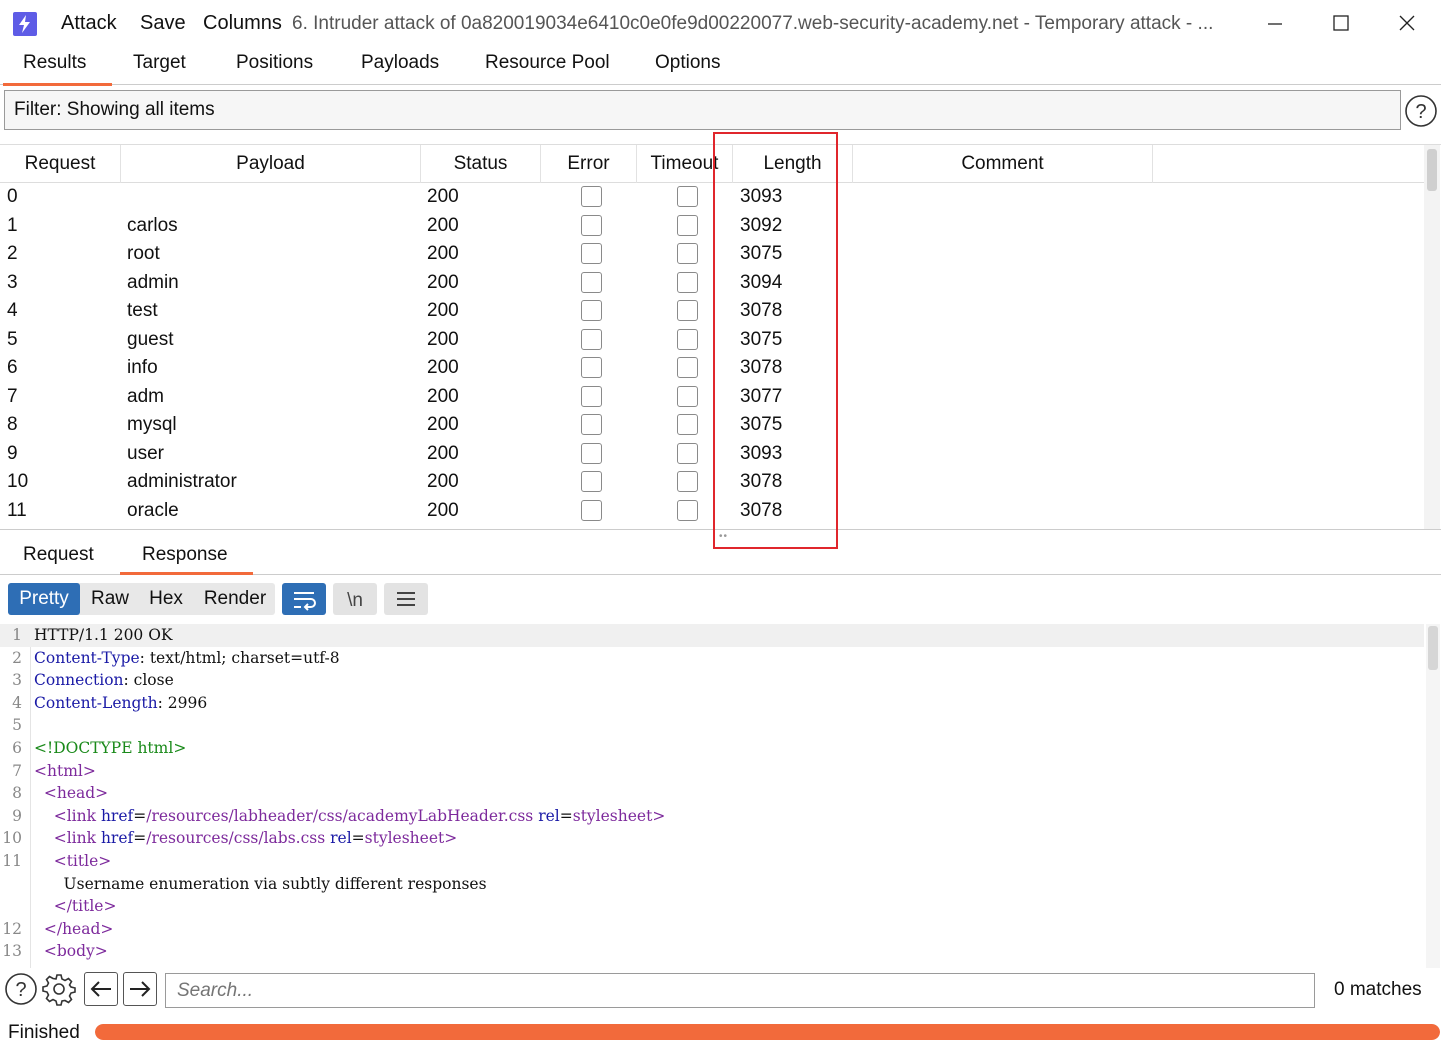 The height and width of the screenshot is (1050, 1441). I want to click on tab-results: Results, so click(57, 69).